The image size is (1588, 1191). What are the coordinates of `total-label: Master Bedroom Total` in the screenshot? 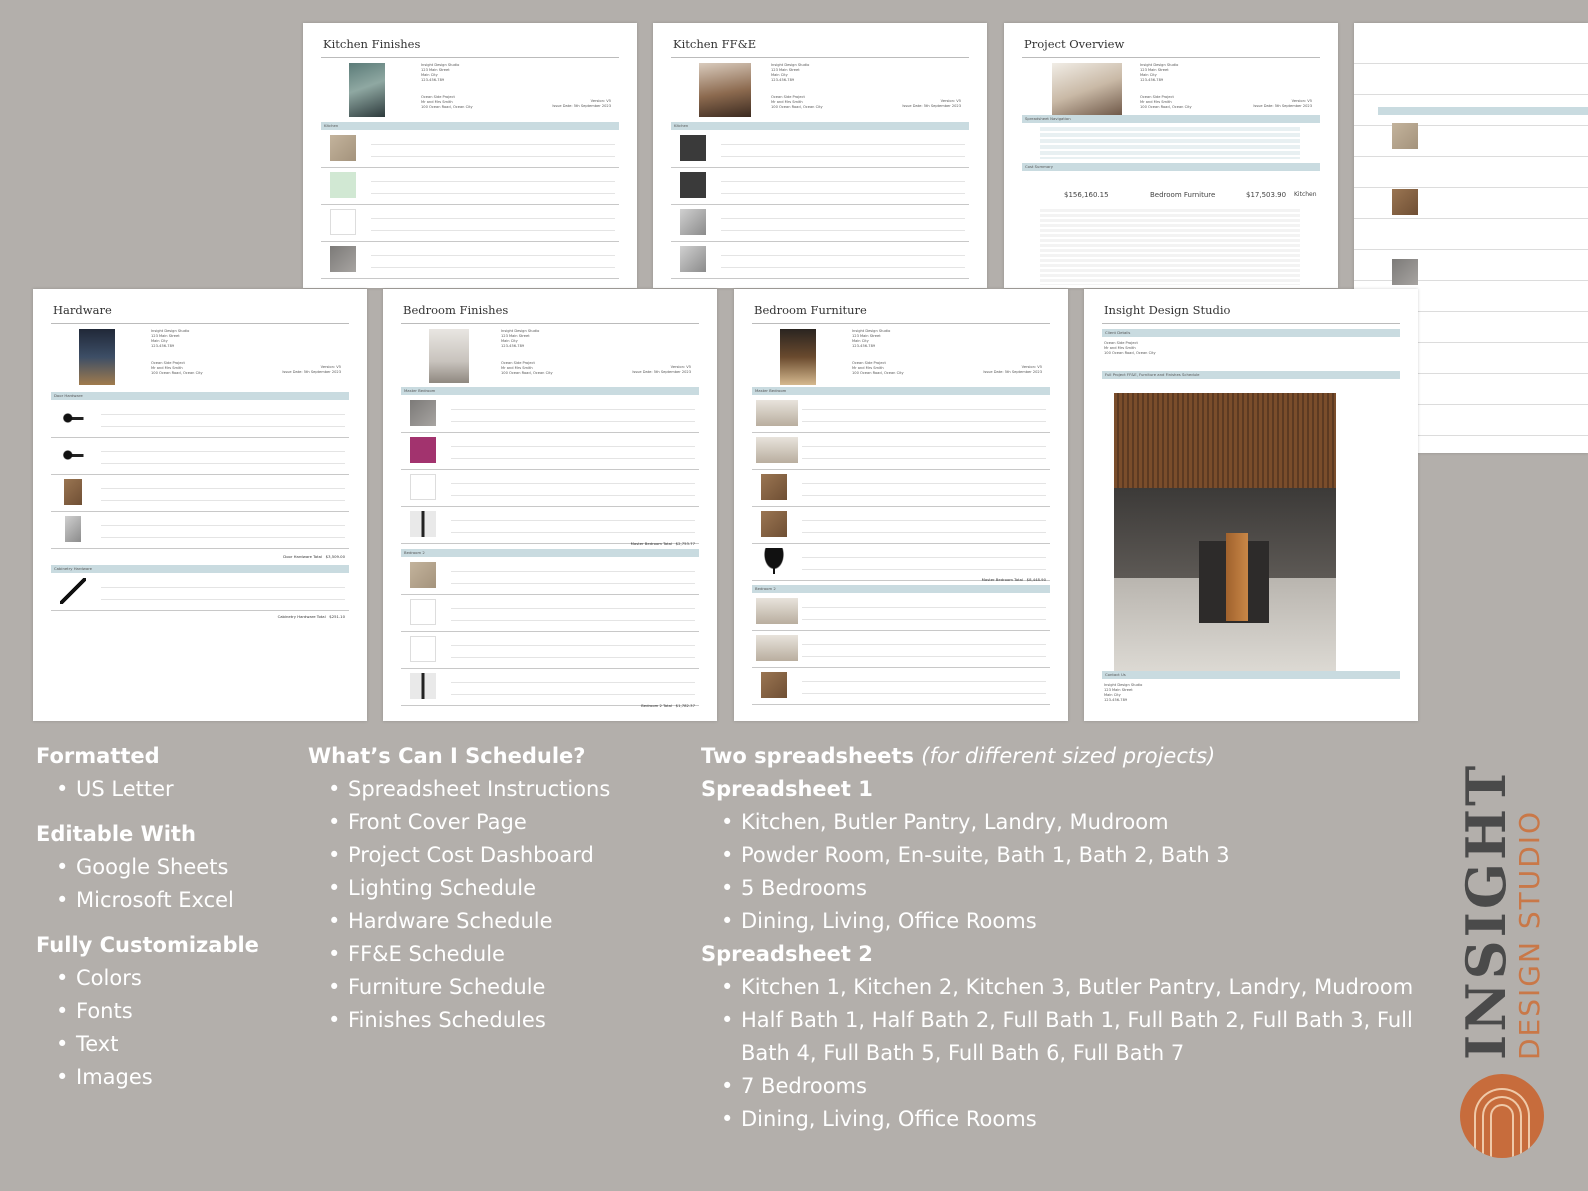 It's located at (651, 543).